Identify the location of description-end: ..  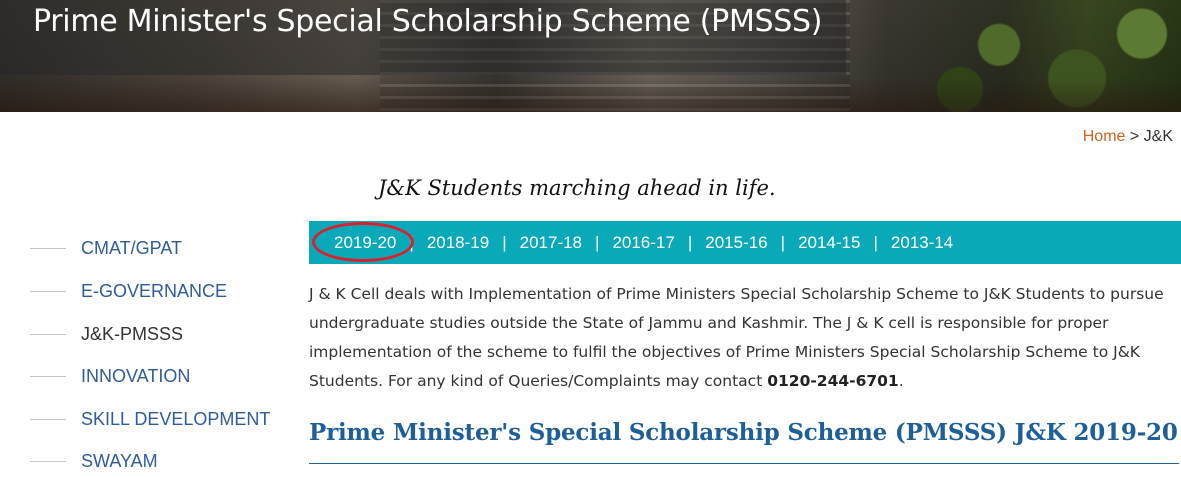
(901, 381).